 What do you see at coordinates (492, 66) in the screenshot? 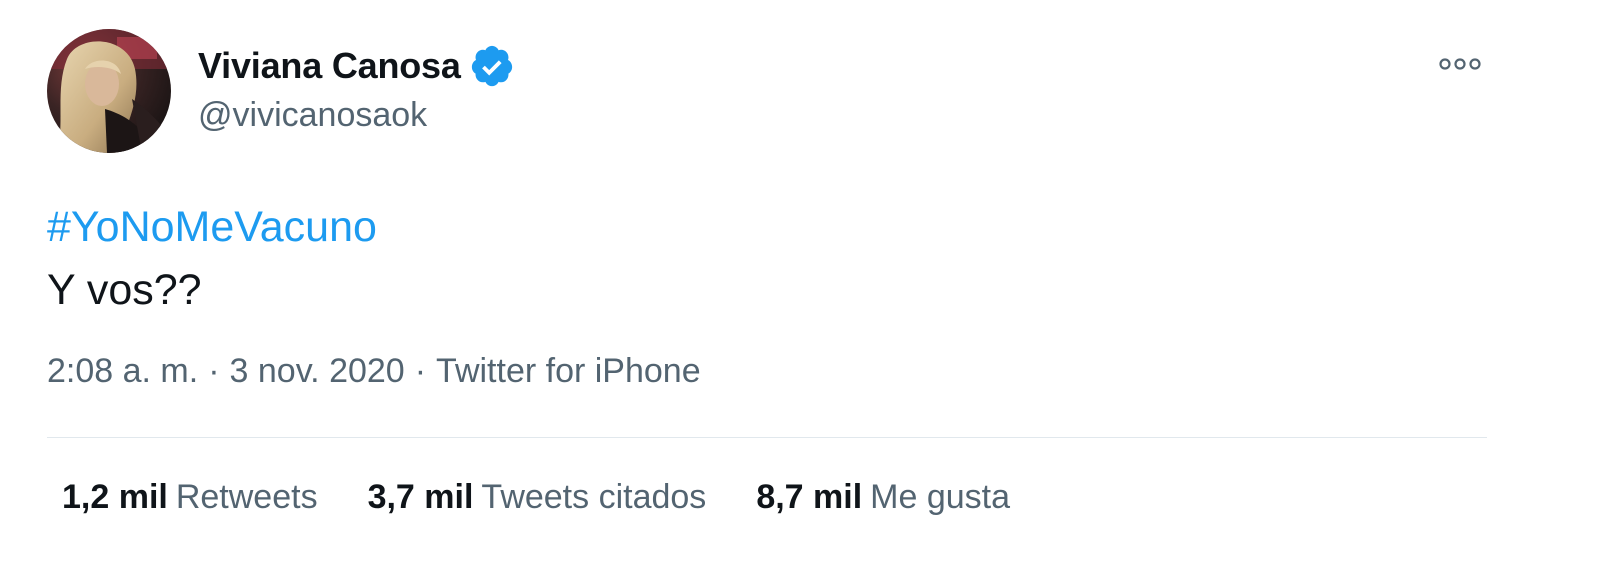
I see `verified-badge-icon` at bounding box center [492, 66].